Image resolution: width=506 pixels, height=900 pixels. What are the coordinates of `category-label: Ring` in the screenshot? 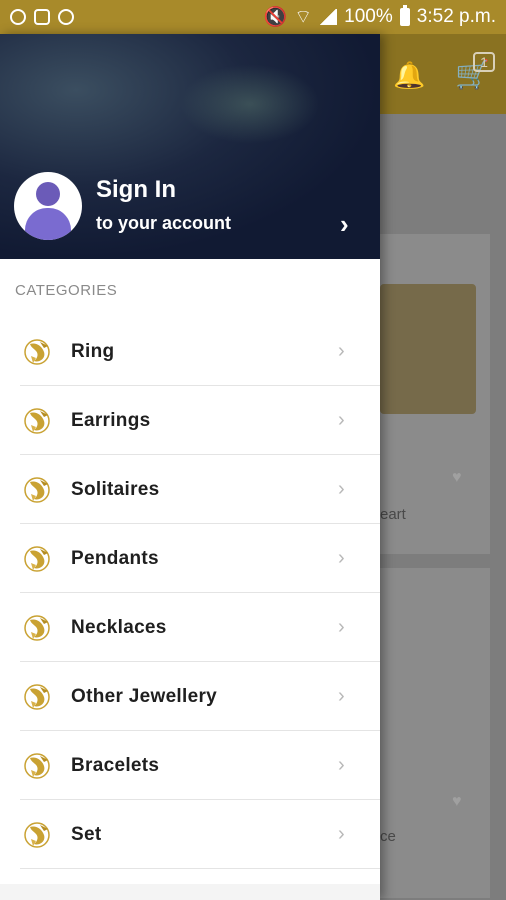 It's located at (93, 351).